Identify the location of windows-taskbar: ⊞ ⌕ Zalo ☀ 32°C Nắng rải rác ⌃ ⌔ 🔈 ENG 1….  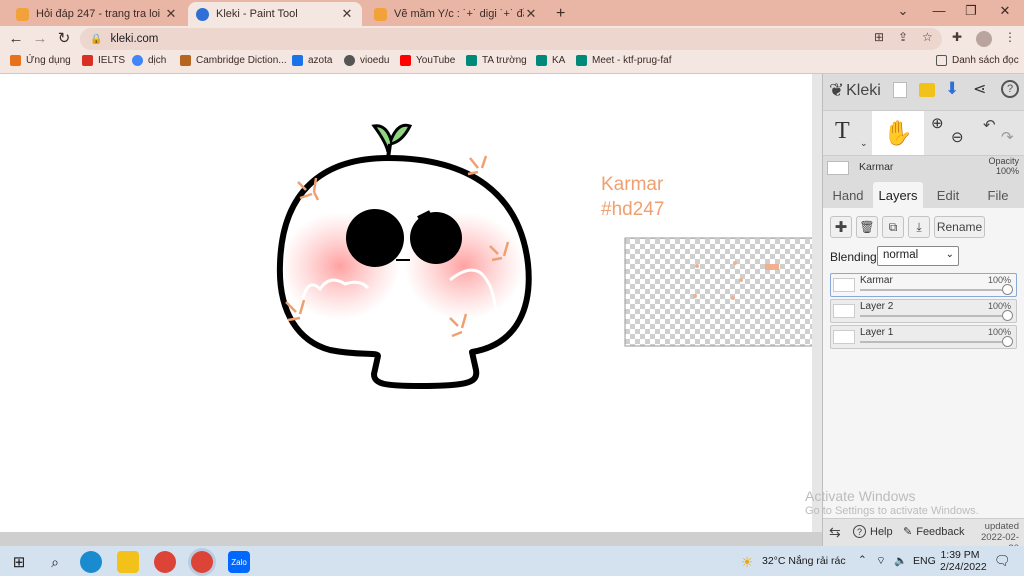
(512, 561).